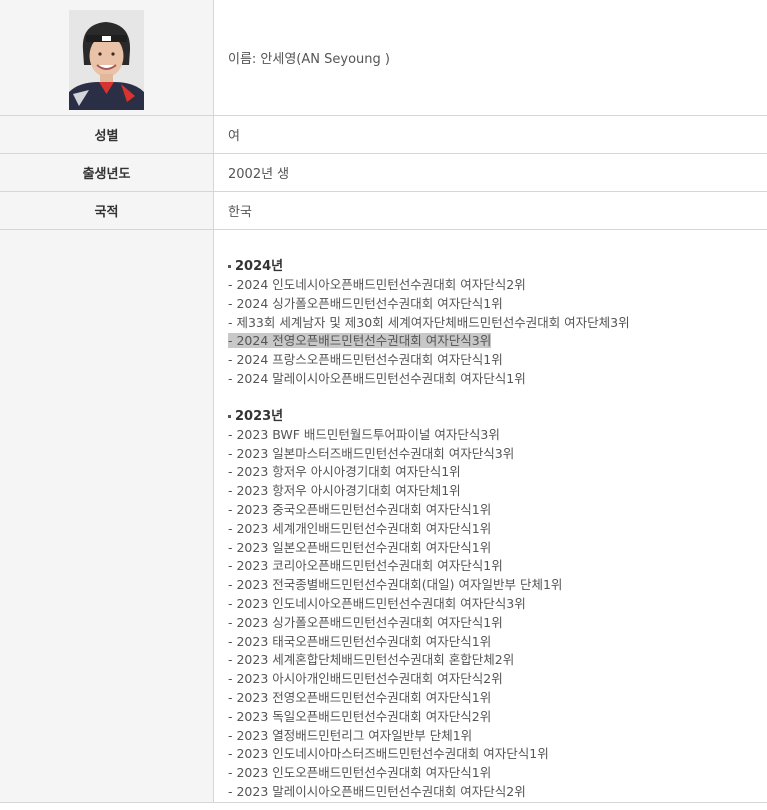 The height and width of the screenshot is (810, 767). I want to click on gender-value: 여, so click(490, 134).